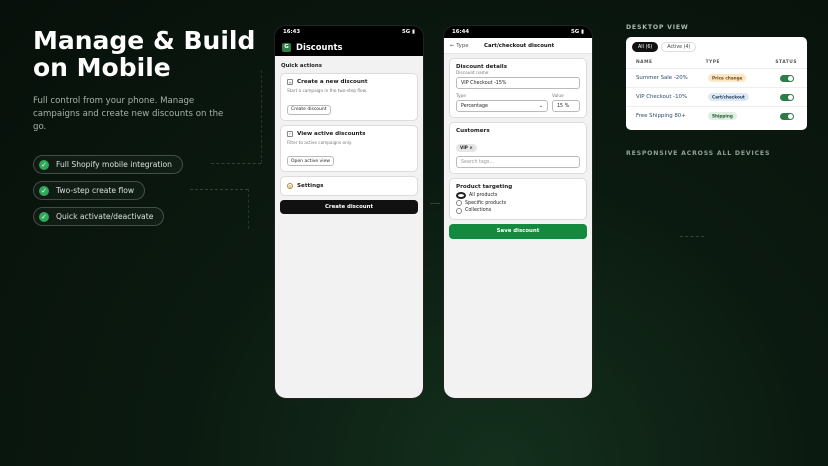  What do you see at coordinates (144, 40) in the screenshot?
I see `hero-title-line-1: Manage & Build` at bounding box center [144, 40].